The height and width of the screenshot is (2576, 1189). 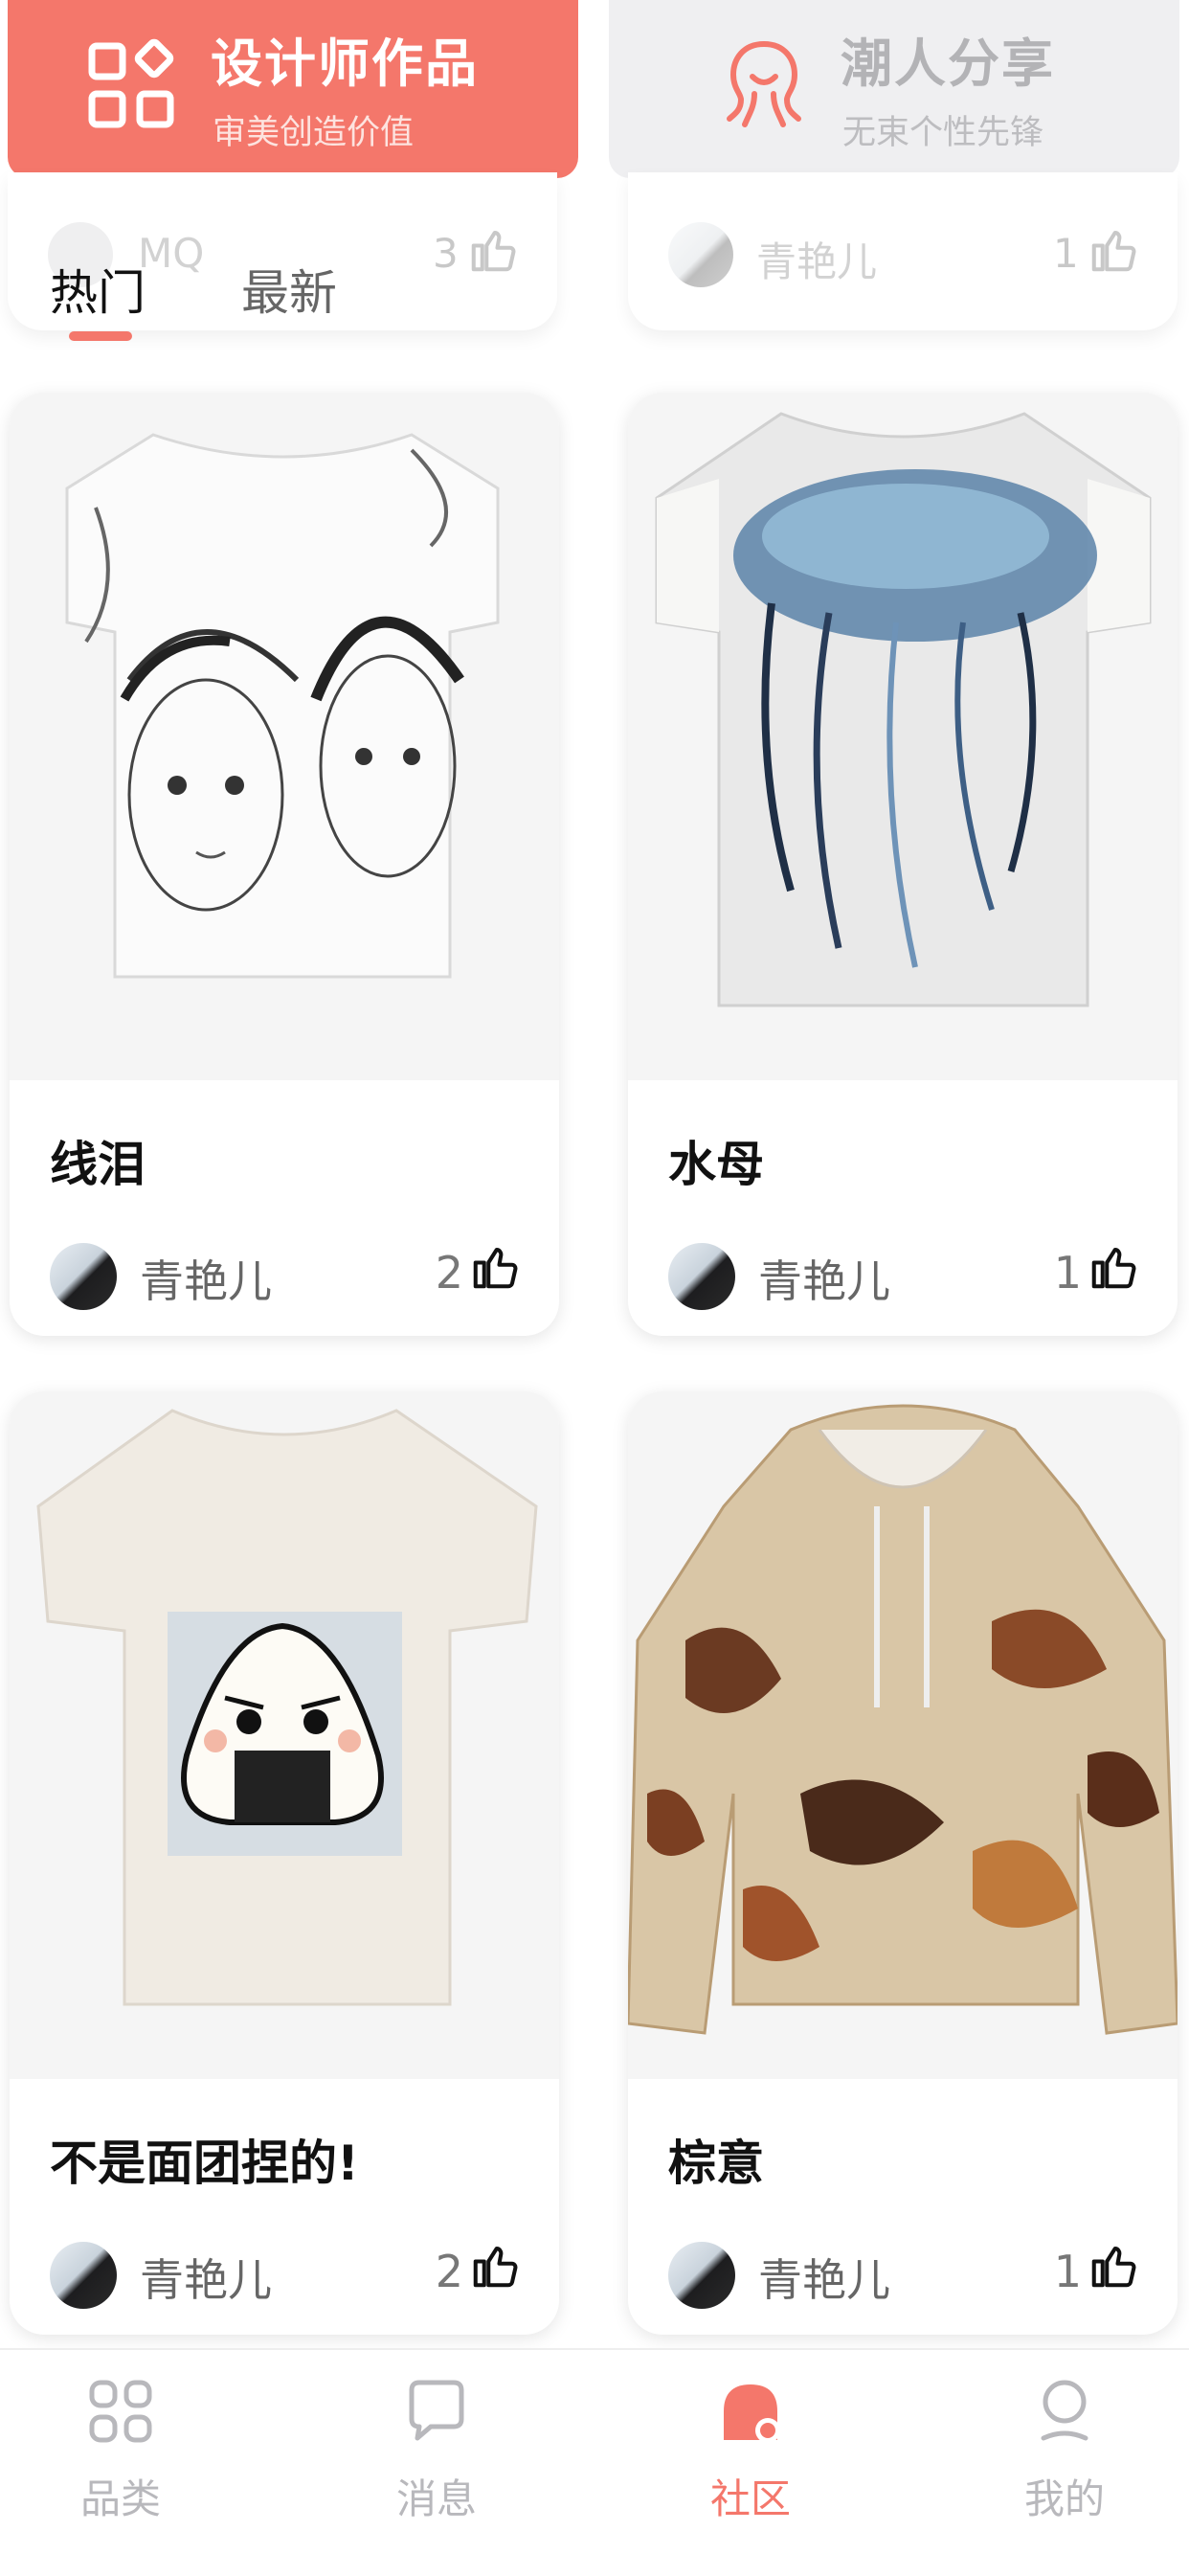 What do you see at coordinates (171, 253) in the screenshot?
I see `peek-author: MQ` at bounding box center [171, 253].